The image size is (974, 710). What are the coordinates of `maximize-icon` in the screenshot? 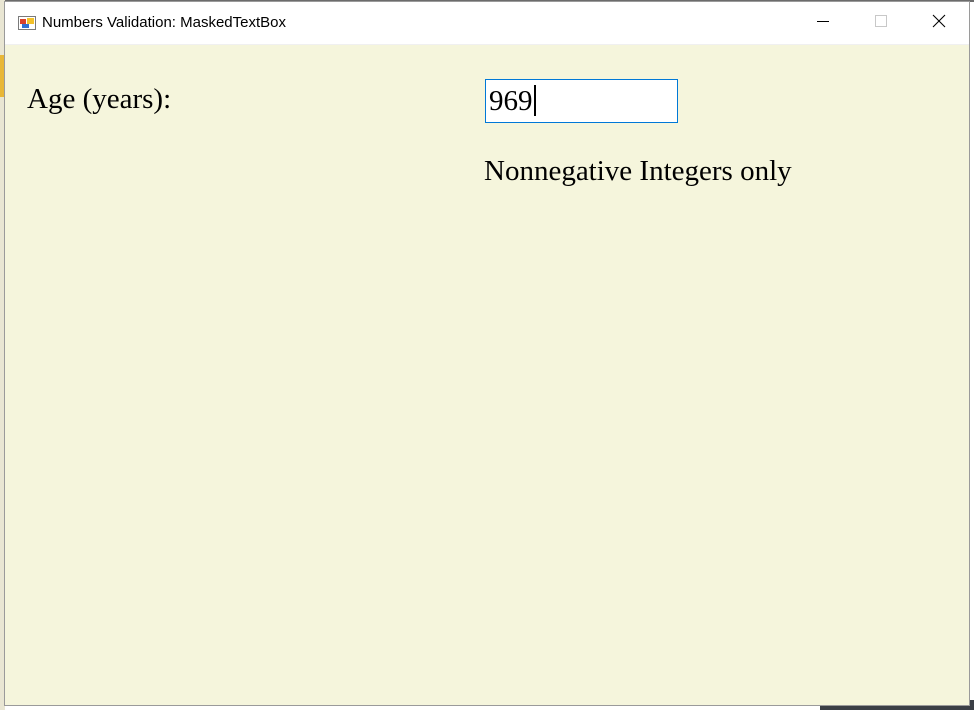 It's located at (881, 23).